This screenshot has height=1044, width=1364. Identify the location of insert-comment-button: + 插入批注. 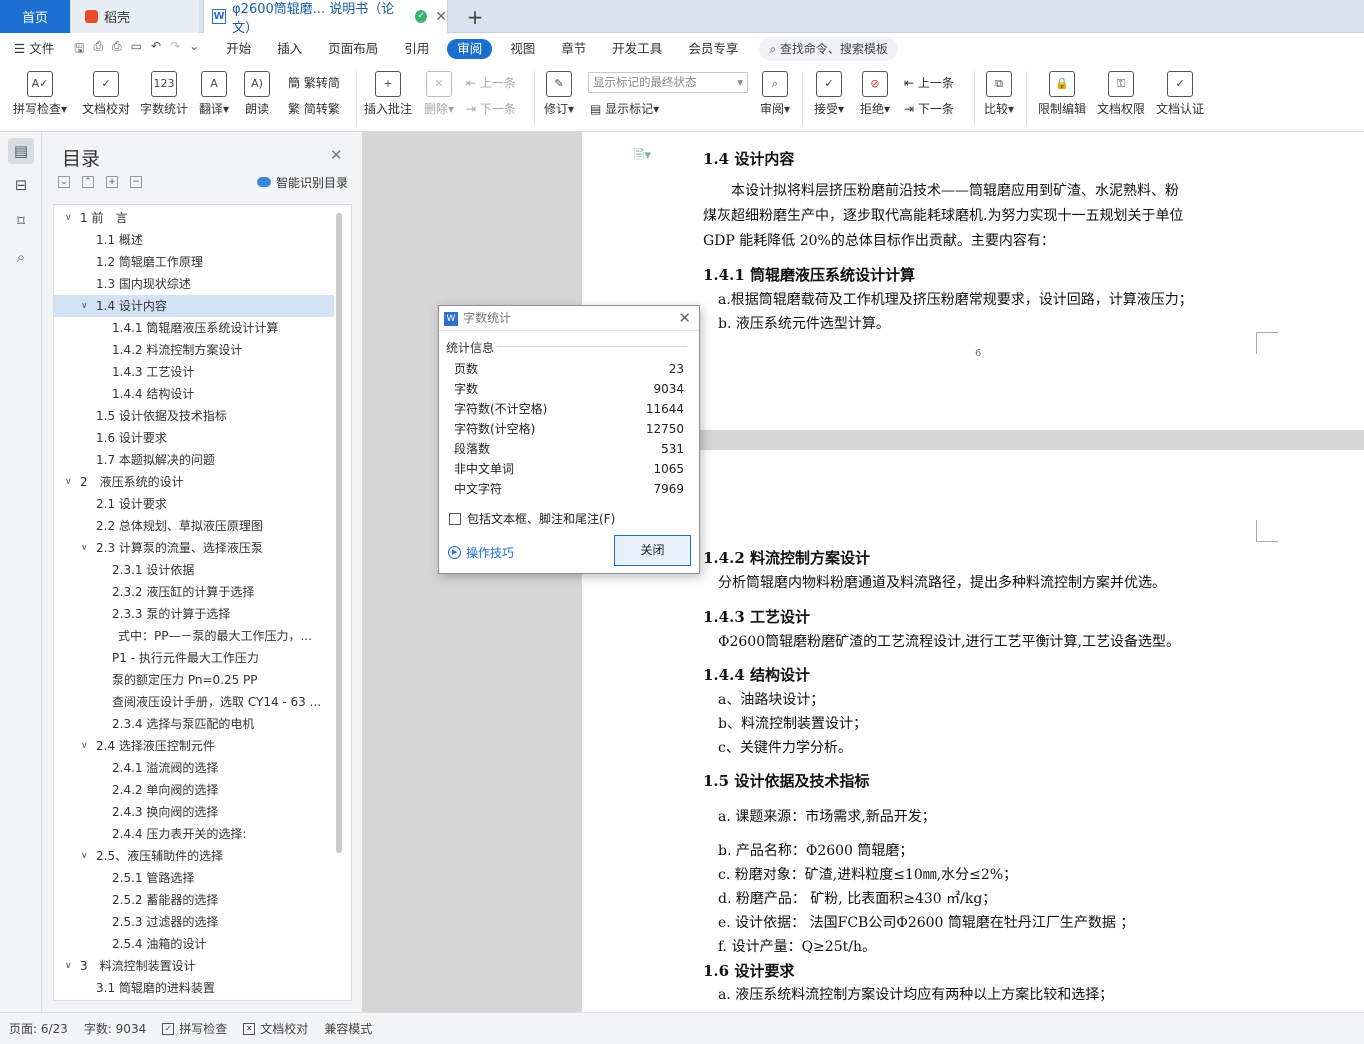
(388, 92).